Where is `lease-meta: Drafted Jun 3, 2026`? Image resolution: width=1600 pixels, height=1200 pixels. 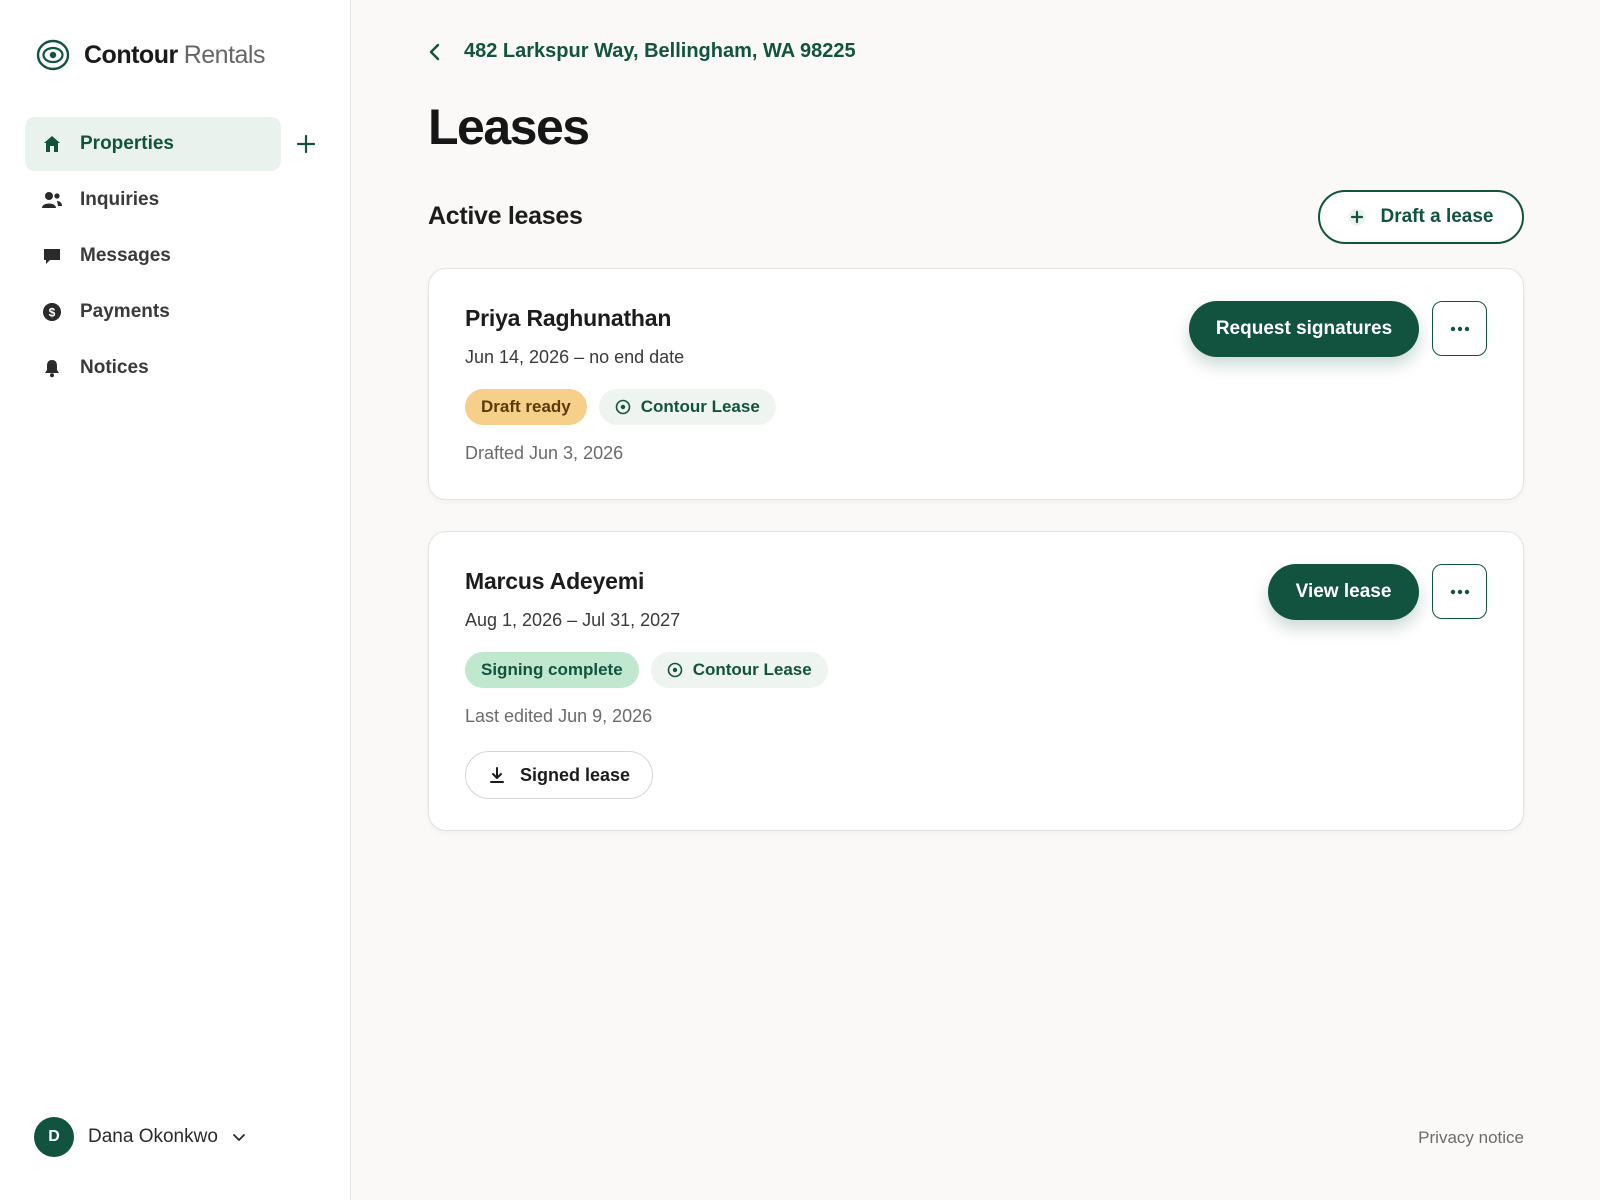 lease-meta: Drafted Jun 3, 2026 is located at coordinates (544, 453).